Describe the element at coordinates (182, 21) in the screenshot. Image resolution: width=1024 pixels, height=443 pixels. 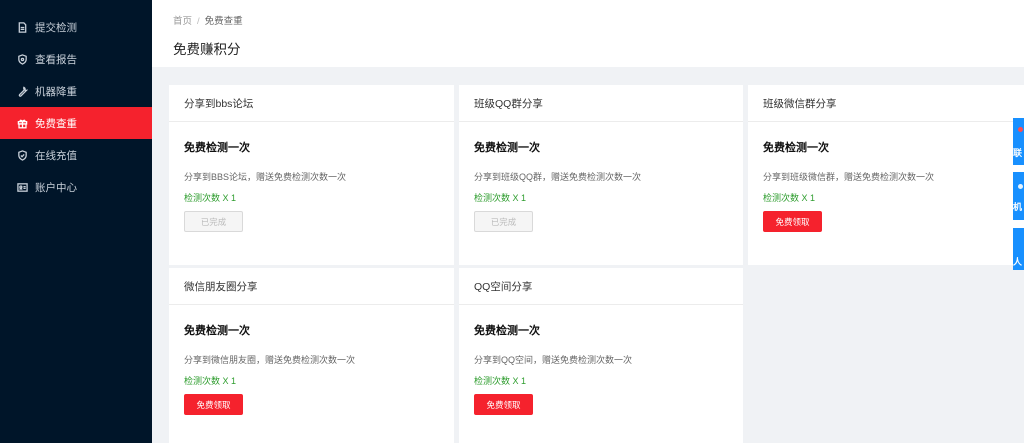
I see `breadcrumb-home-link: 首页` at that location.